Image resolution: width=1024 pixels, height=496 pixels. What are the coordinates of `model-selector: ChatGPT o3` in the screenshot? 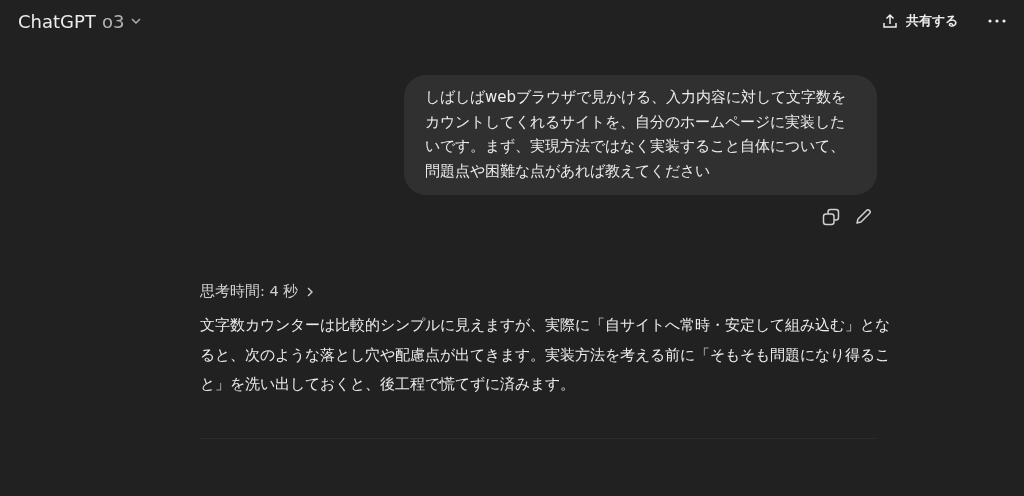 It's located at (80, 21).